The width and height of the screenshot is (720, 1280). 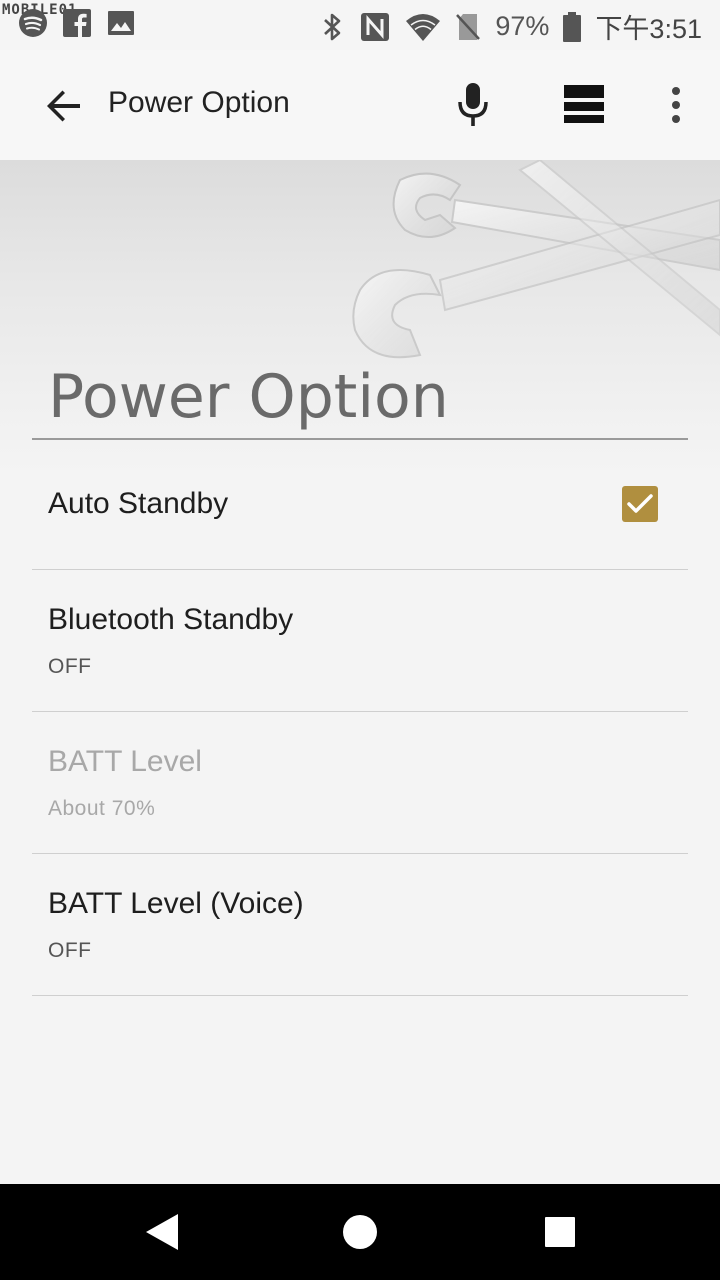 I want to click on app-bar: Power Option, so click(x=360, y=105).